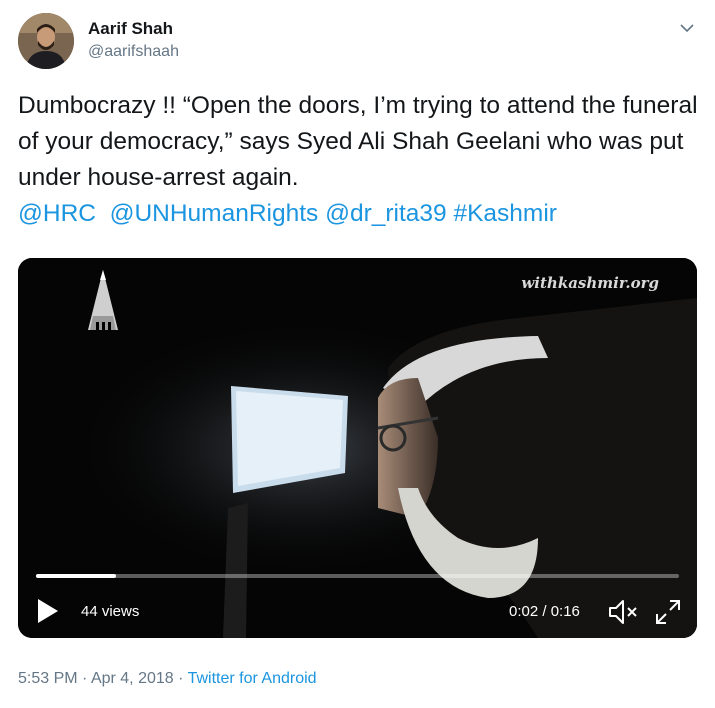  What do you see at coordinates (133, 52) in the screenshot?
I see `author-handle: @aarifshaah` at bounding box center [133, 52].